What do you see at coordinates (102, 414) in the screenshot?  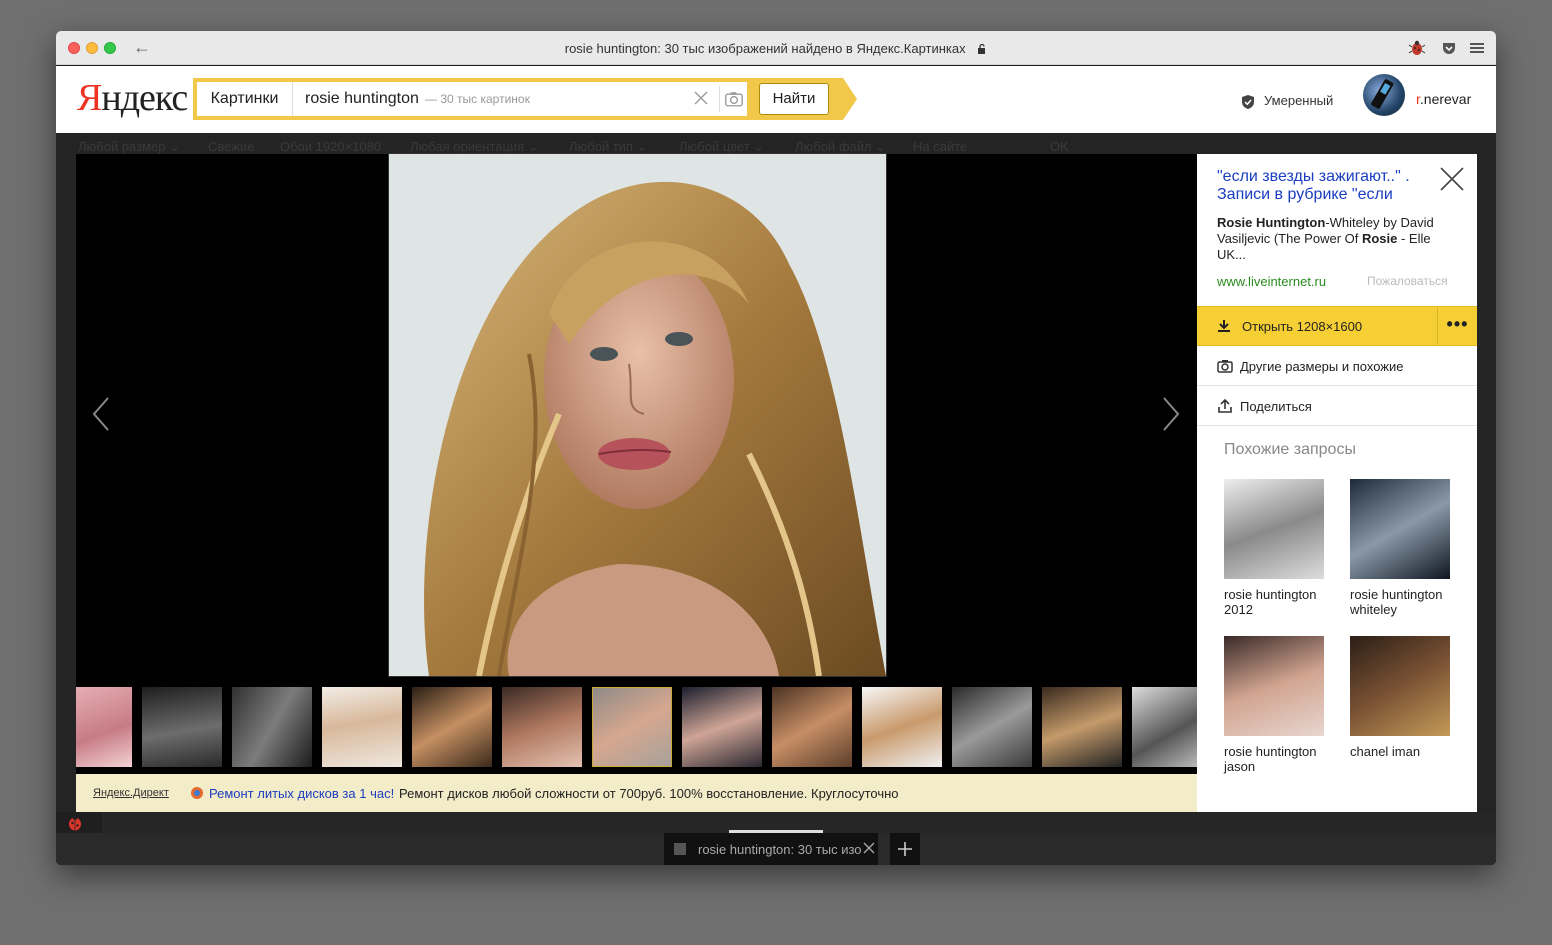 I see `prev-image-arrow-icon` at bounding box center [102, 414].